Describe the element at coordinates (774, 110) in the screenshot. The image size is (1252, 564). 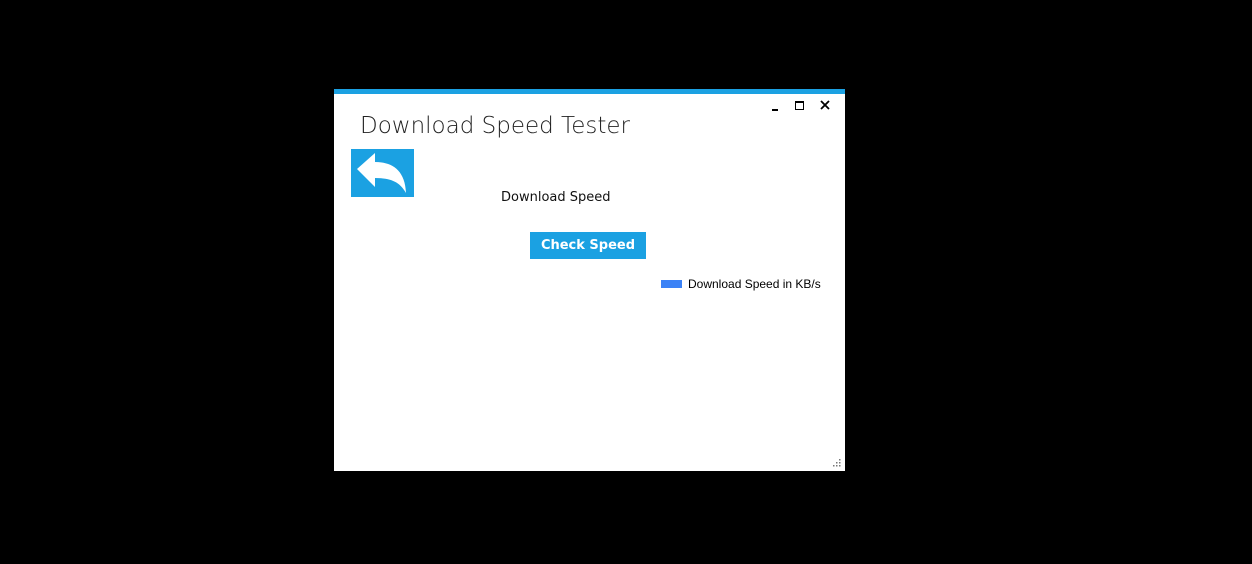
I see `minimize-icon` at that location.